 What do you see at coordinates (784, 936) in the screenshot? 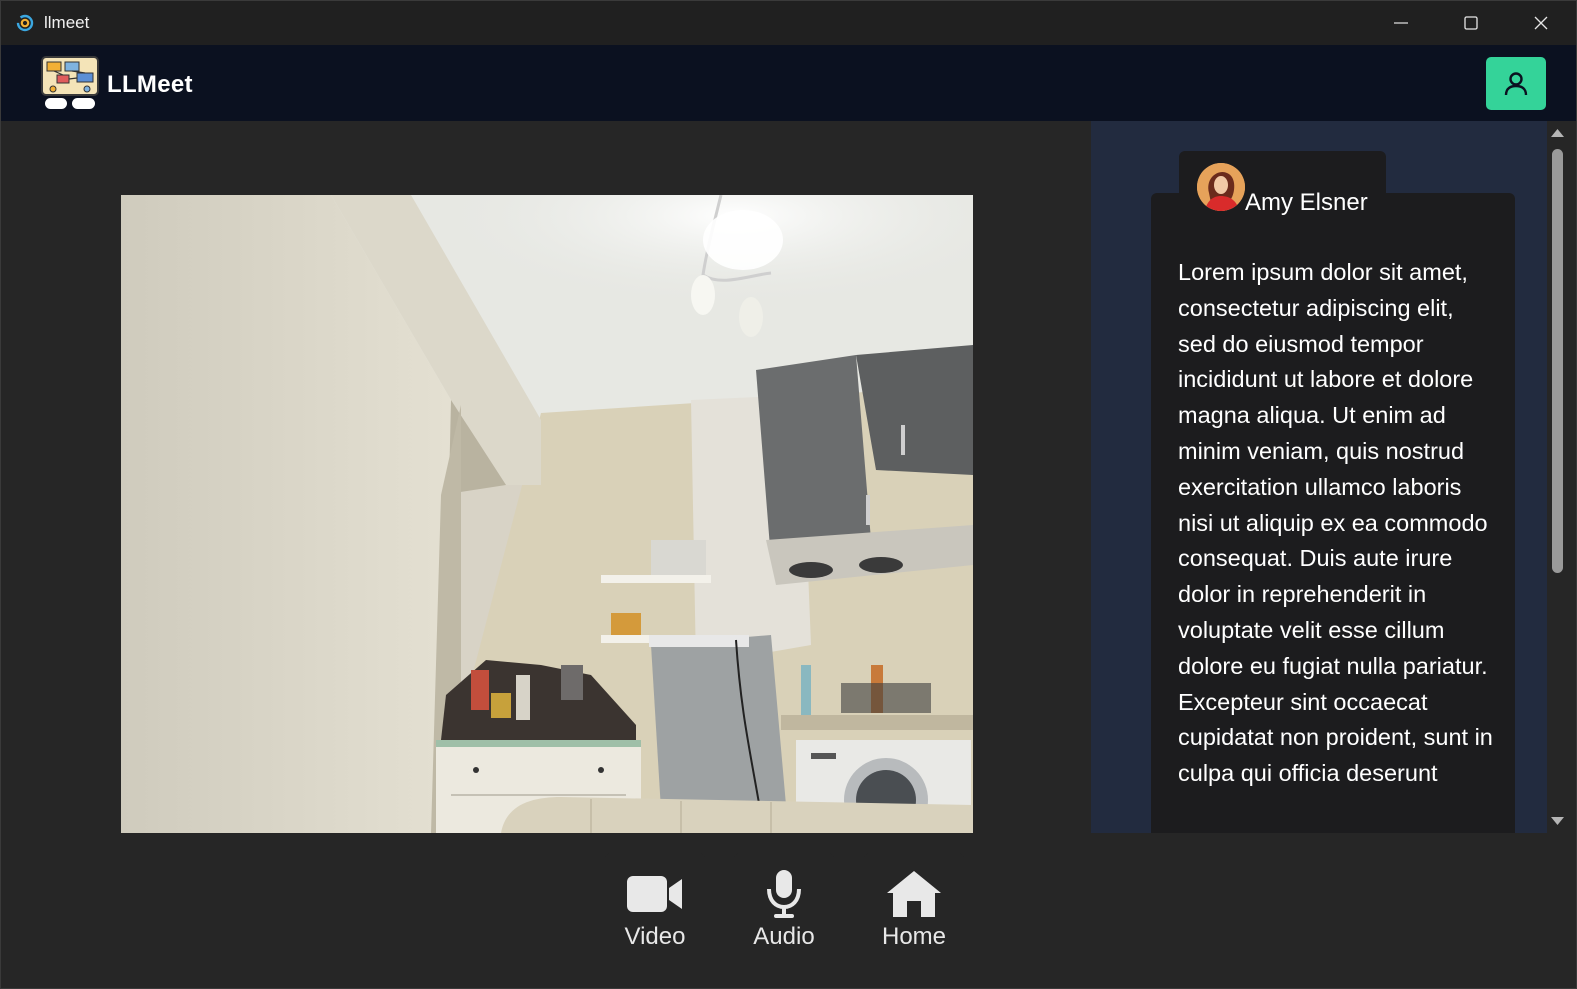
I see `audio-label: Audio` at bounding box center [784, 936].